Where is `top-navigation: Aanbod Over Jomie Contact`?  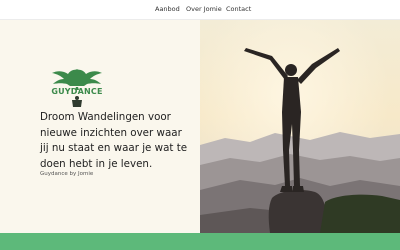
top-navigation: Aanbod Over Jomie Contact is located at coordinates (200, 10).